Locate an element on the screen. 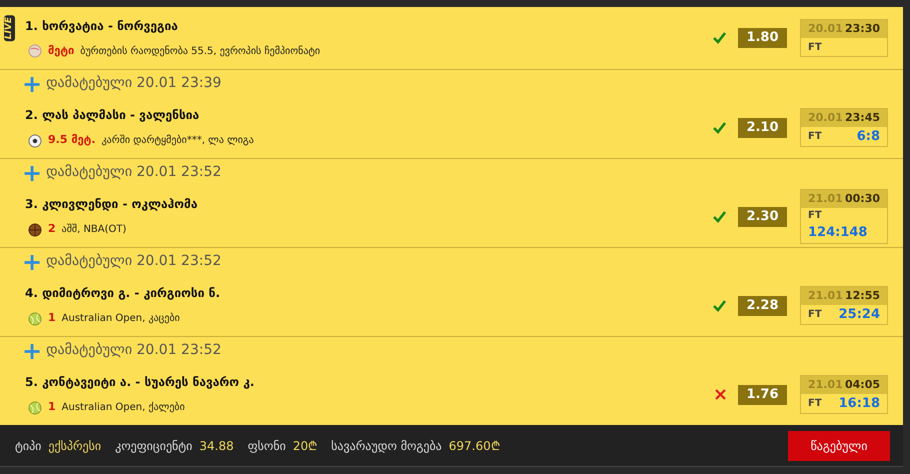  live-badge: LIVE is located at coordinates (9, 28).